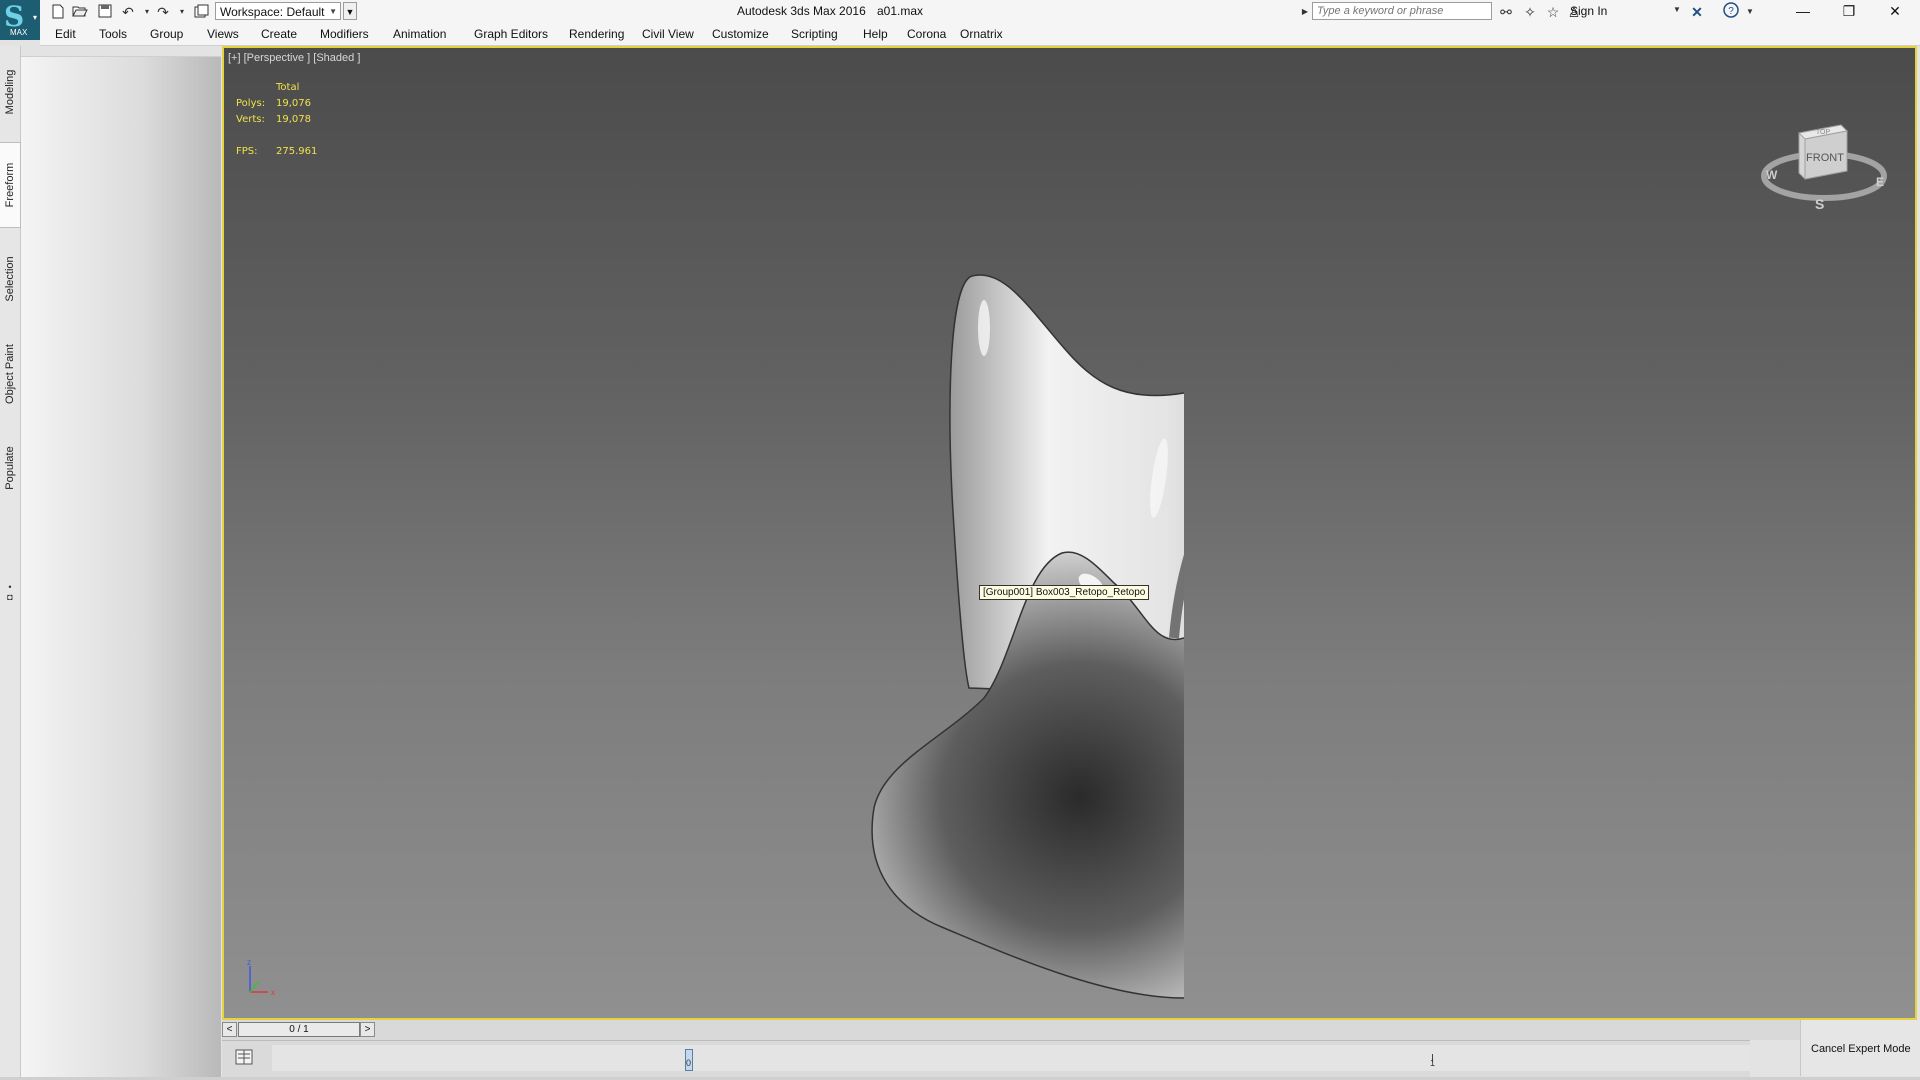  Describe the element at coordinates (182, 12) in the screenshot. I see `redo-dropdown-icon: ▾` at that location.